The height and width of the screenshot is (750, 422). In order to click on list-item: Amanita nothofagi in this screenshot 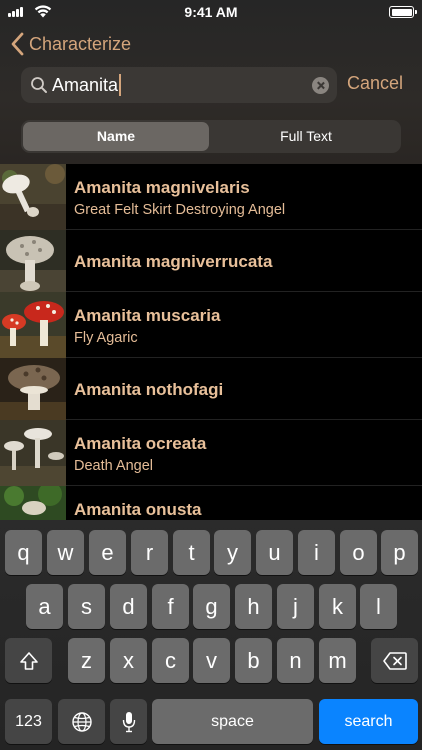, I will do `click(211, 389)`.